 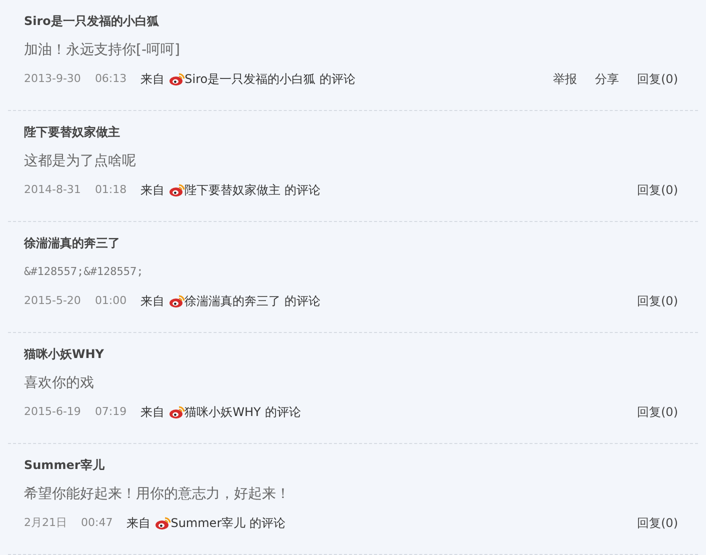 What do you see at coordinates (59, 383) in the screenshot?
I see `comment-text: 喜欢你的戏` at bounding box center [59, 383].